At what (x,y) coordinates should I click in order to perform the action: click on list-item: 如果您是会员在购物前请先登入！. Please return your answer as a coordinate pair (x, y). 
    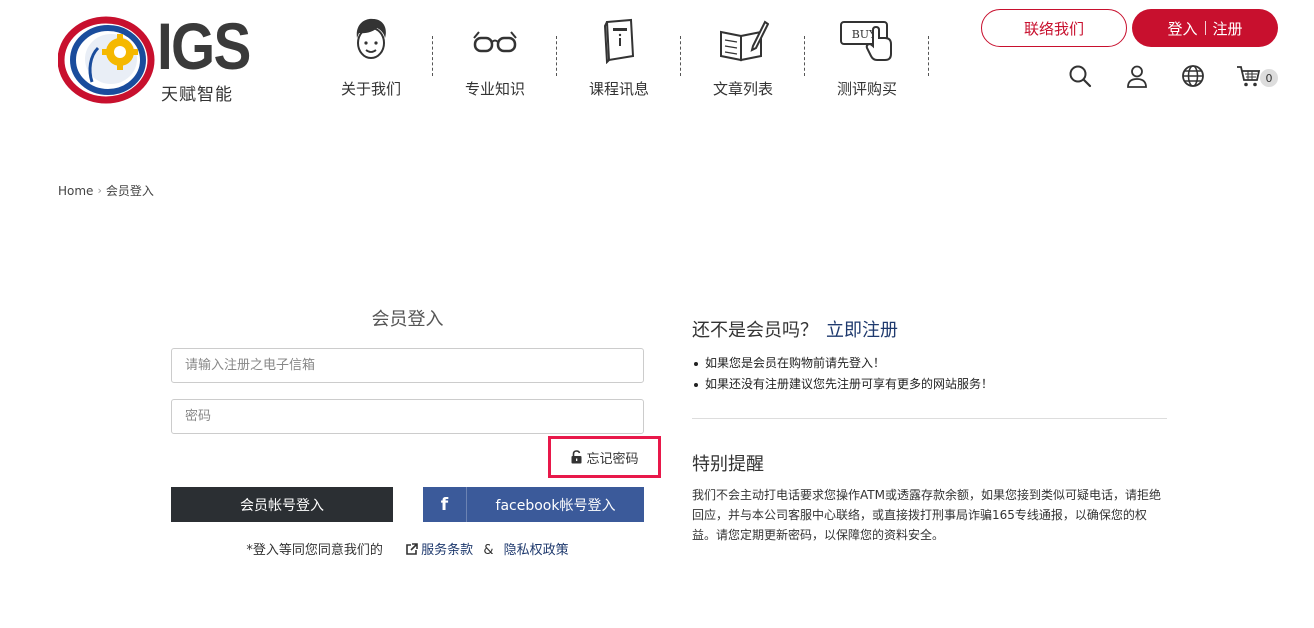
    Looking at the image, I should click on (842, 363).